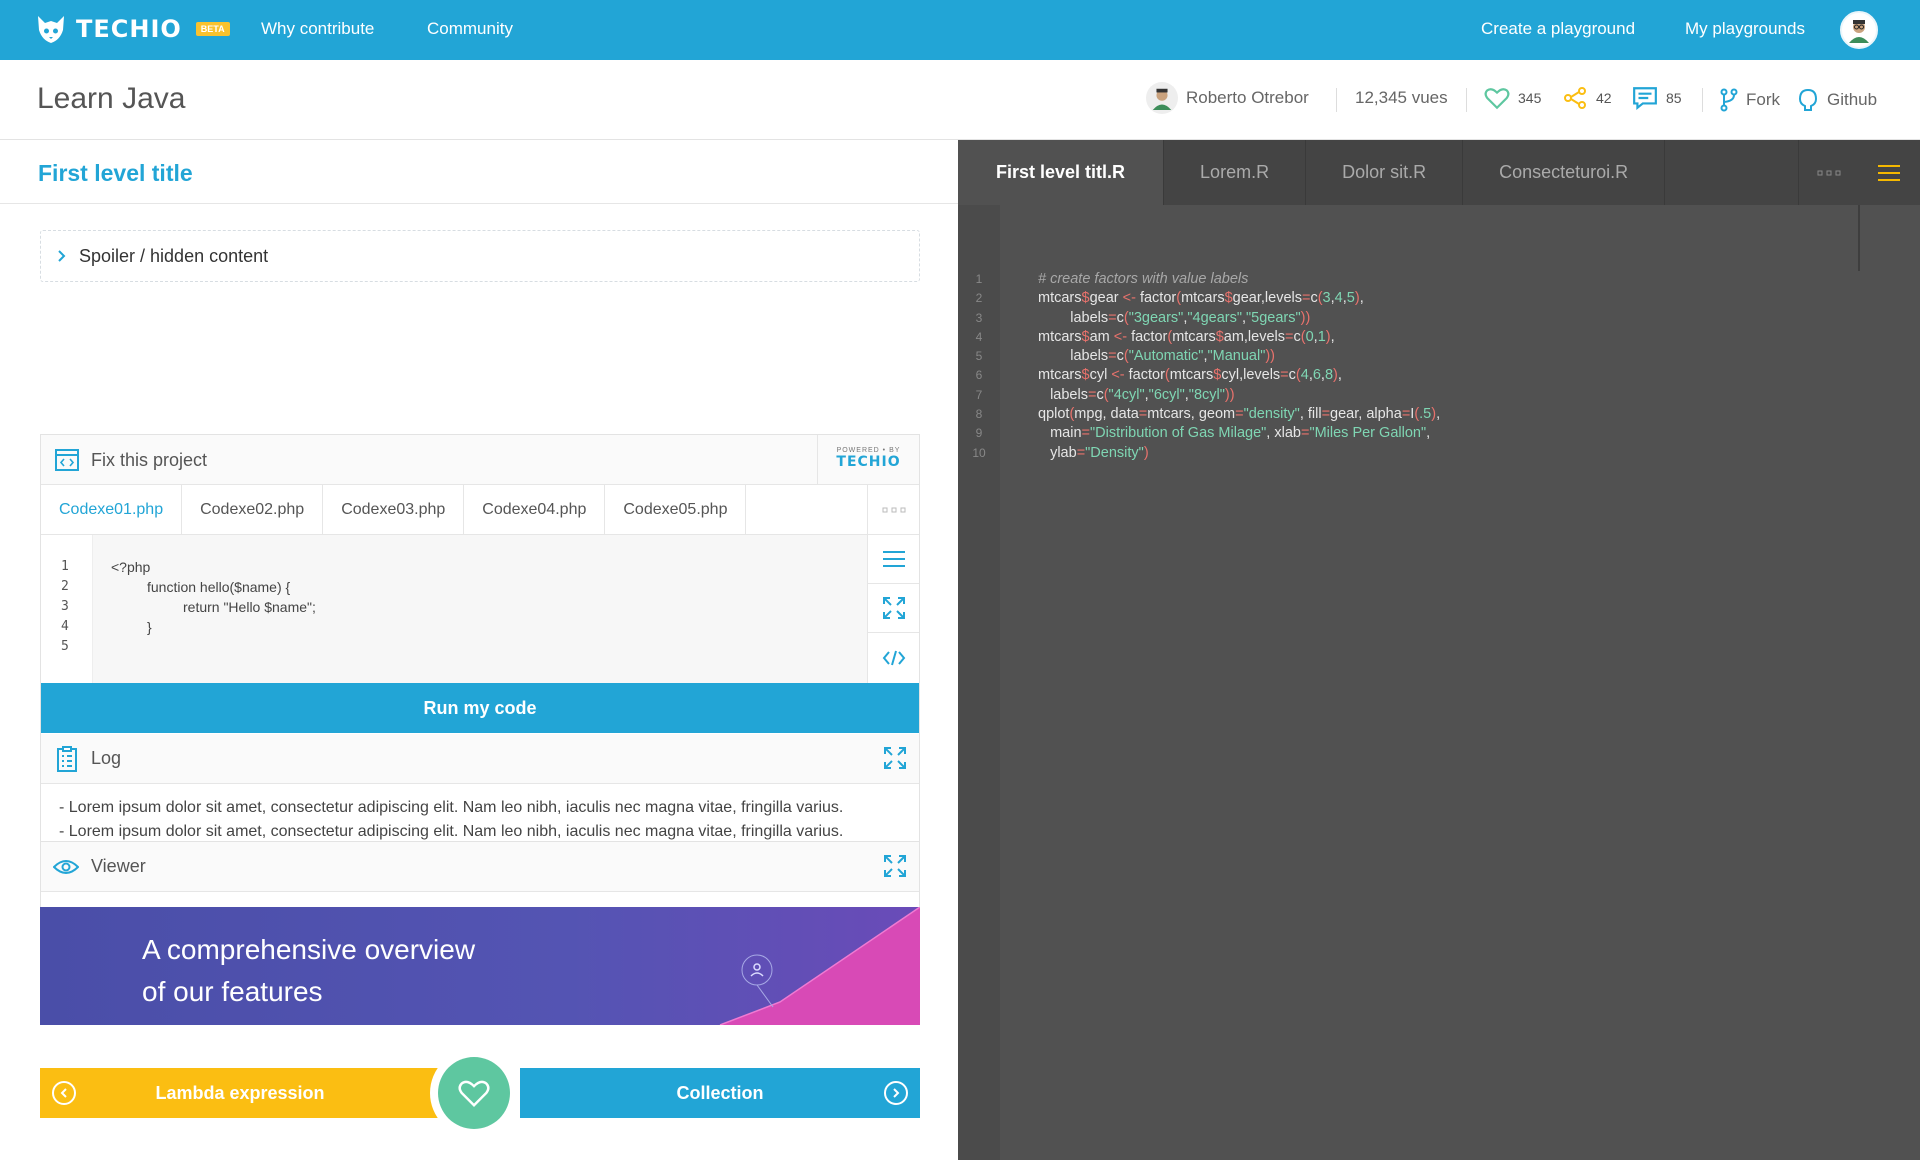 The height and width of the screenshot is (1160, 1920). Describe the element at coordinates (893, 657) in the screenshot. I see `embed-code-button` at that location.